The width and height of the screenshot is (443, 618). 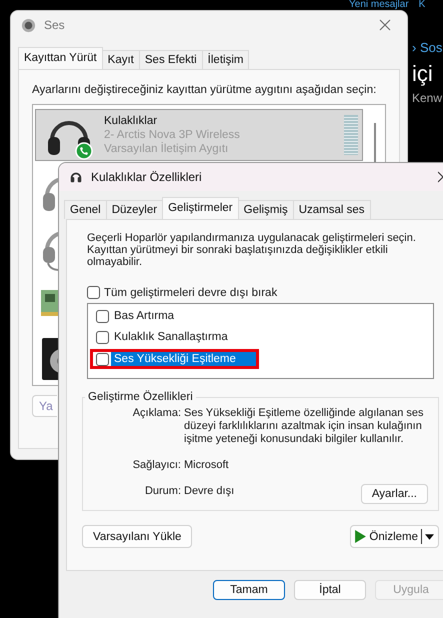 What do you see at coordinates (76, 177) in the screenshot?
I see `headset-icon` at bounding box center [76, 177].